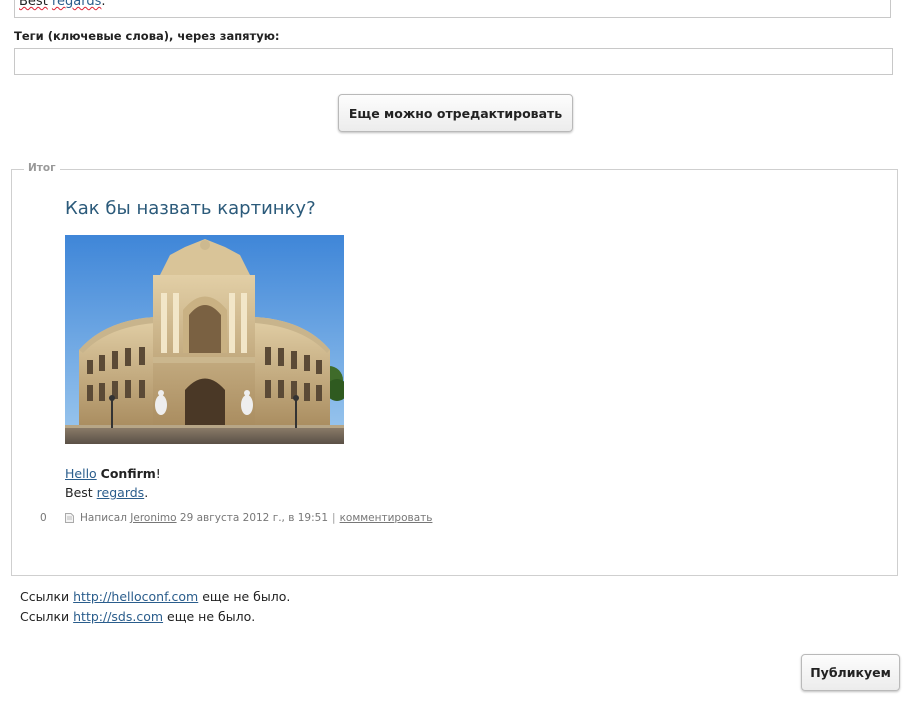 The width and height of the screenshot is (907, 707). I want to click on message-preview-text: Best regards., so click(62, 4).